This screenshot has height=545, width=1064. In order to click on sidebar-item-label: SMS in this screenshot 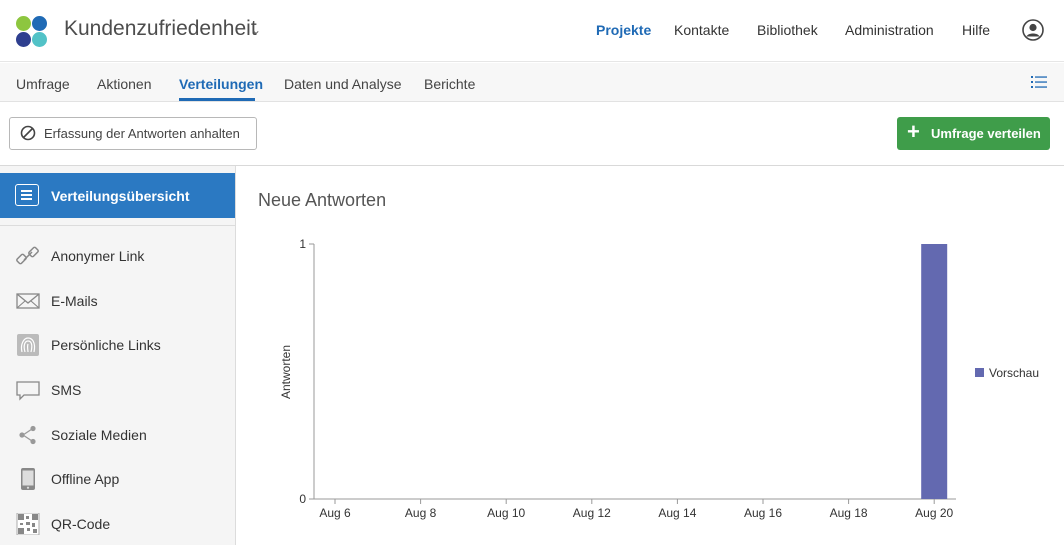, I will do `click(66, 390)`.